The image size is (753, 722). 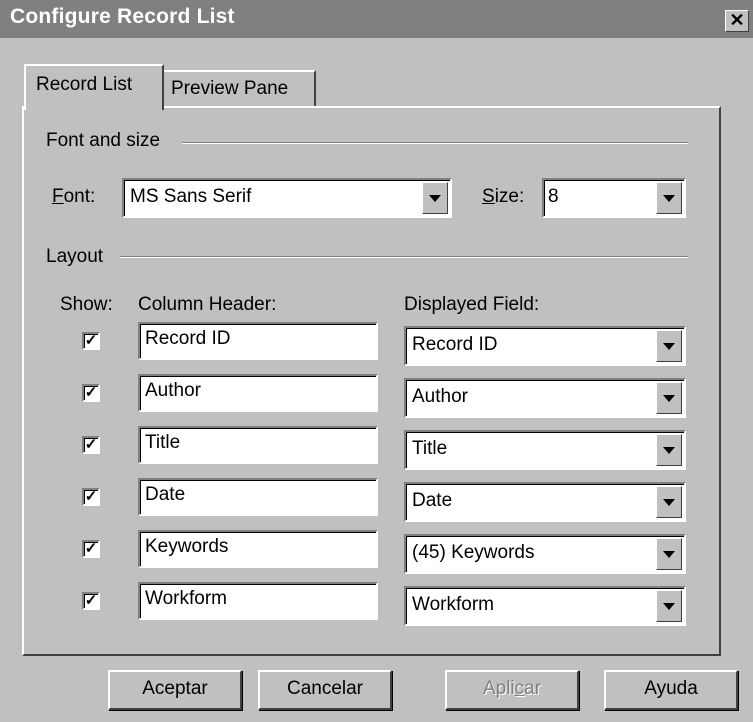 What do you see at coordinates (258, 601) in the screenshot?
I see `column-header-workform-input: Workform` at bounding box center [258, 601].